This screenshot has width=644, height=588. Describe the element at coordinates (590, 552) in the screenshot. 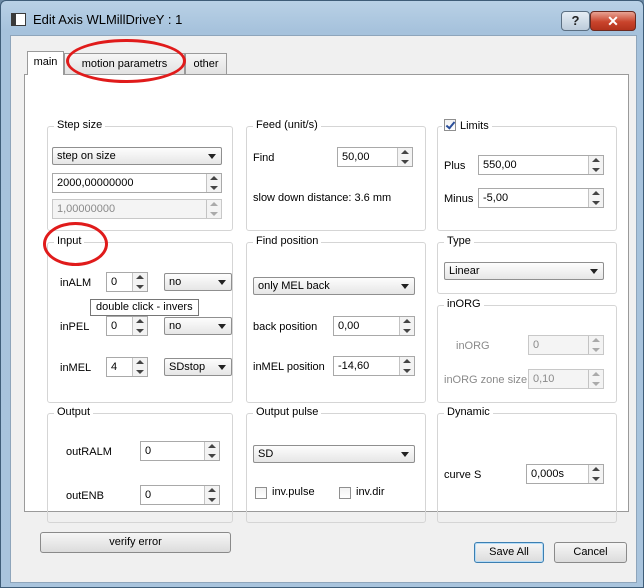

I see `cancel-button: Cancel` at that location.